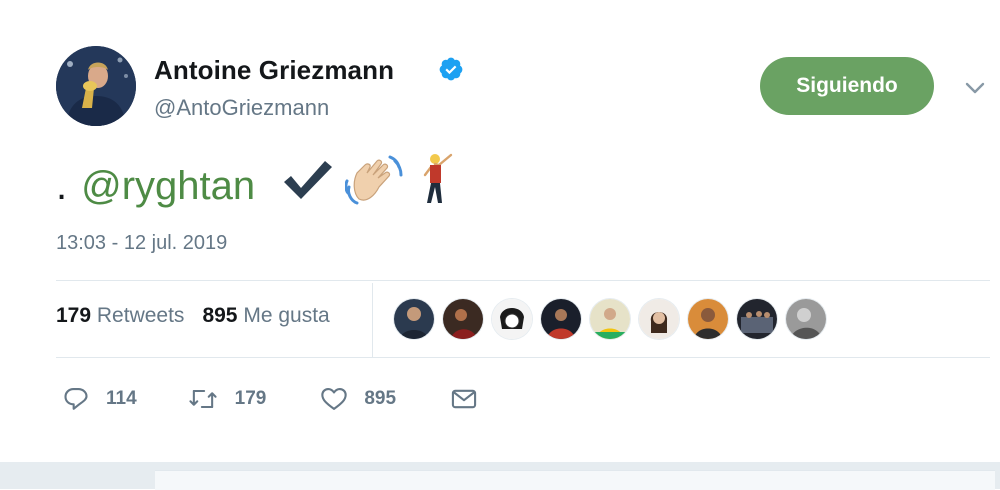  What do you see at coordinates (99, 399) in the screenshot?
I see `reply-button: 114` at bounding box center [99, 399].